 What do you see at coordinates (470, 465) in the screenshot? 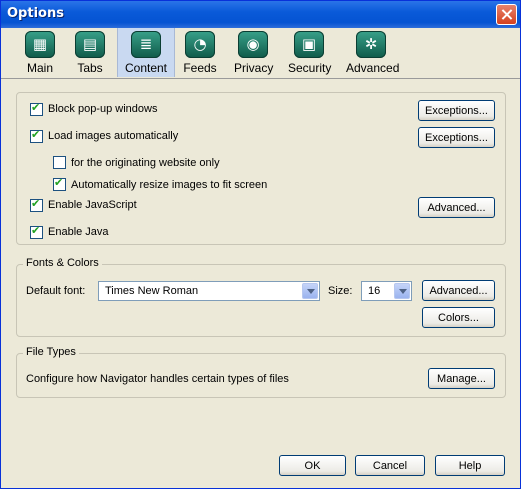
I see `help-button: Help` at bounding box center [470, 465].